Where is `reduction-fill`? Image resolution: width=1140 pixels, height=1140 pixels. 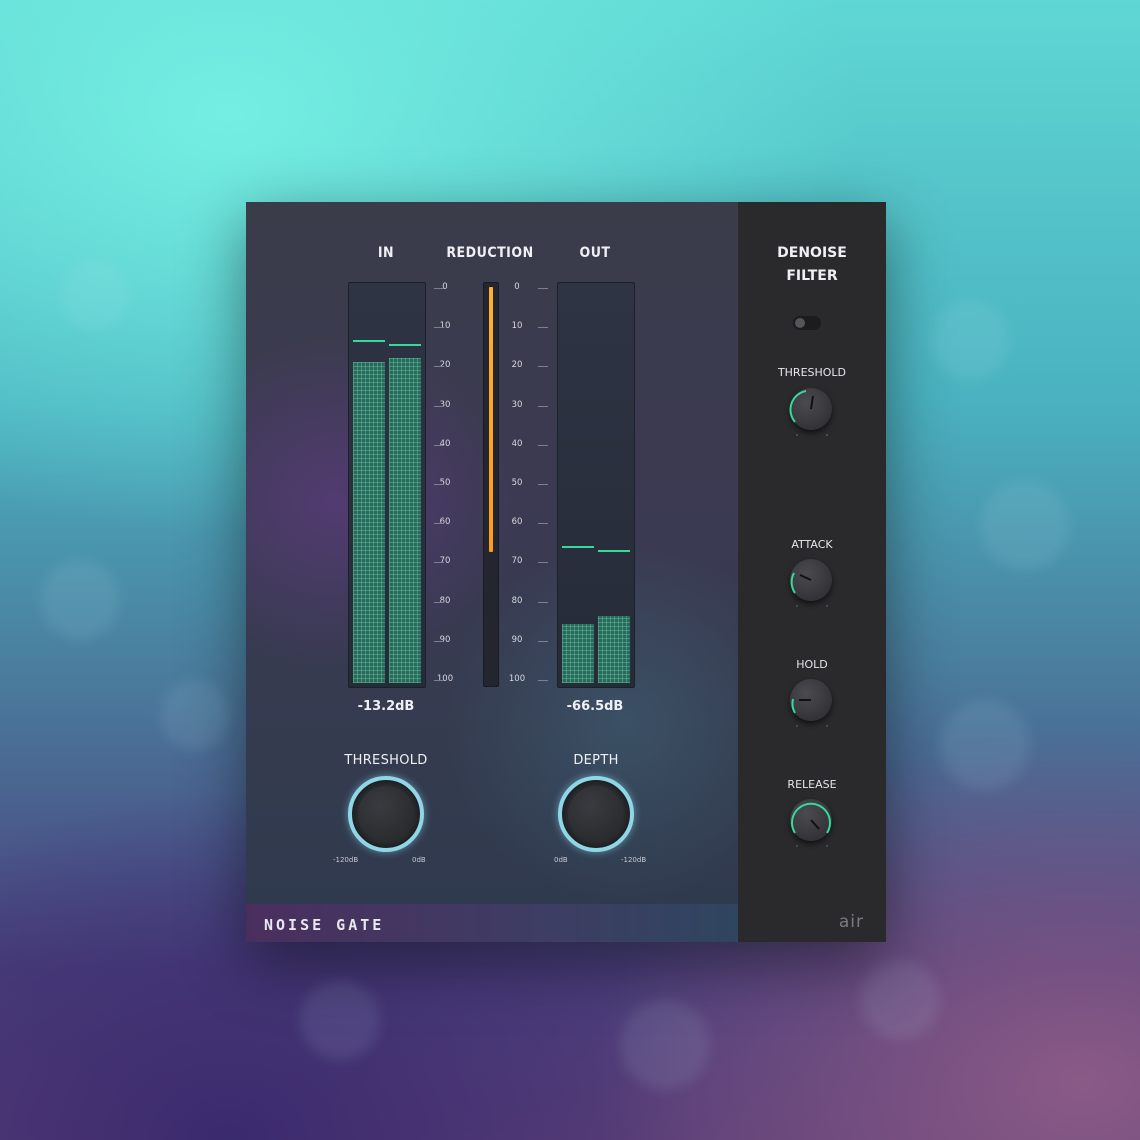
reduction-fill is located at coordinates (491, 419).